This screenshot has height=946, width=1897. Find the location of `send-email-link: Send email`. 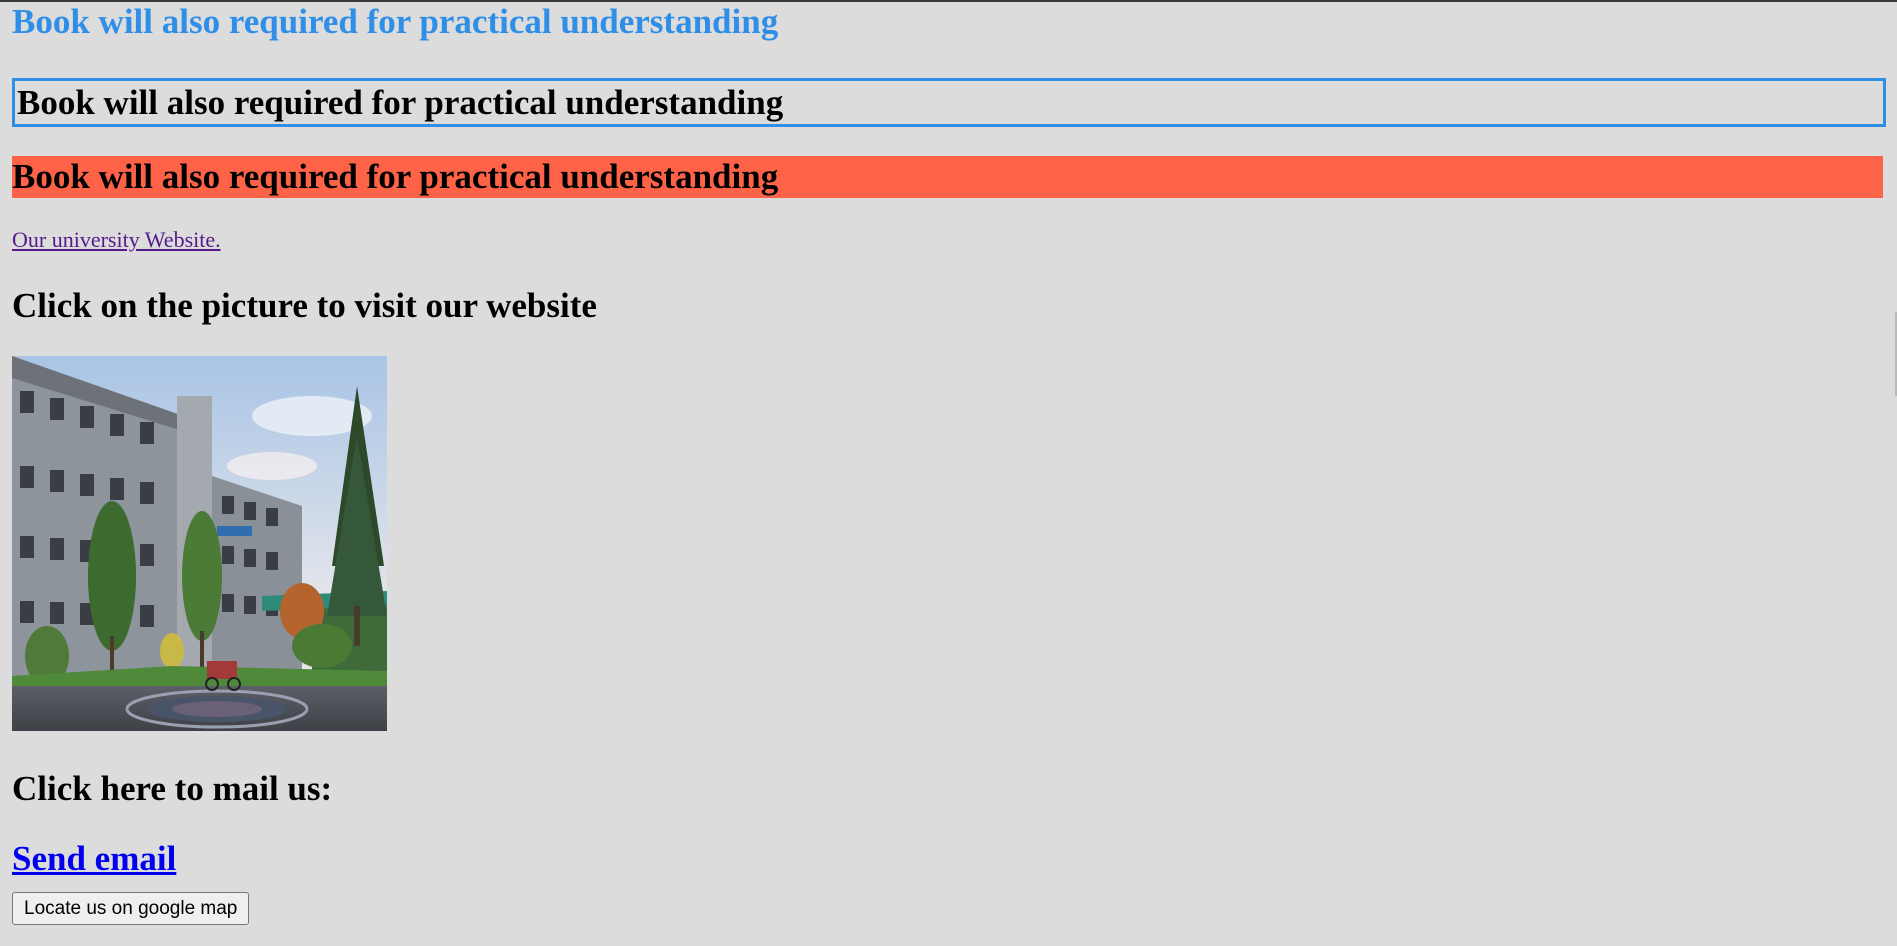

send-email-link: Send email is located at coordinates (94, 859).